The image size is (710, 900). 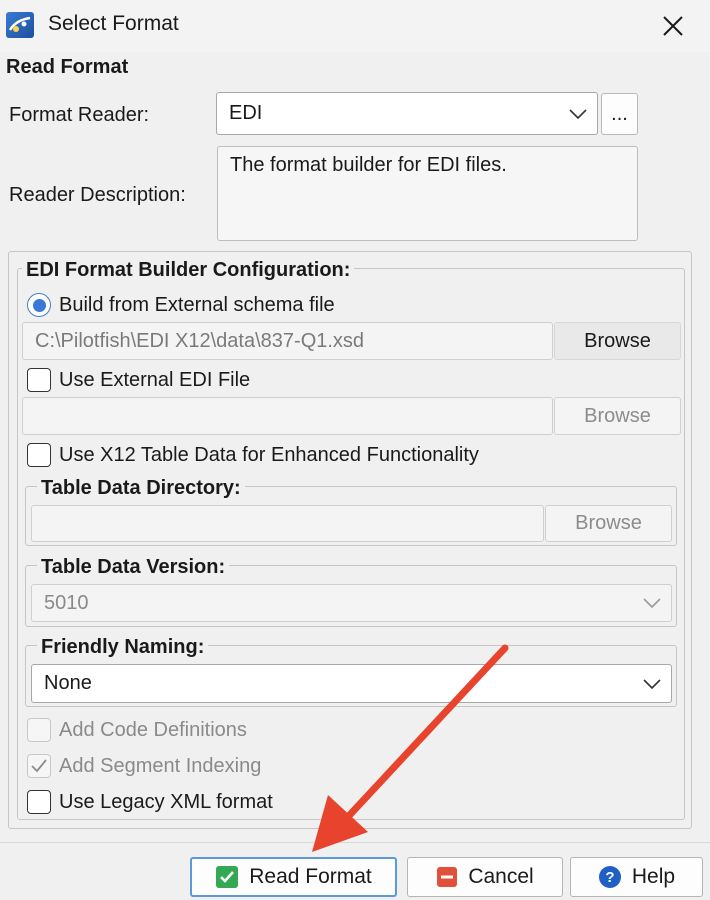 I want to click on table-version-title: Table Data Version:, so click(x=133, y=567).